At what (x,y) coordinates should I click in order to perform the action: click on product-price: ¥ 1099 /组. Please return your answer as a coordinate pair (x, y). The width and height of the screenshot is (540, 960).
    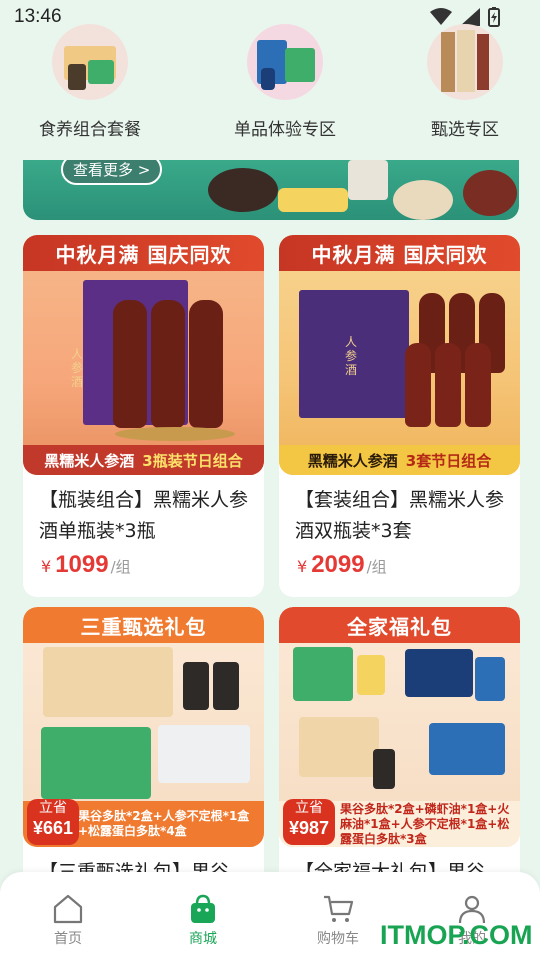
    Looking at the image, I should click on (143, 563).